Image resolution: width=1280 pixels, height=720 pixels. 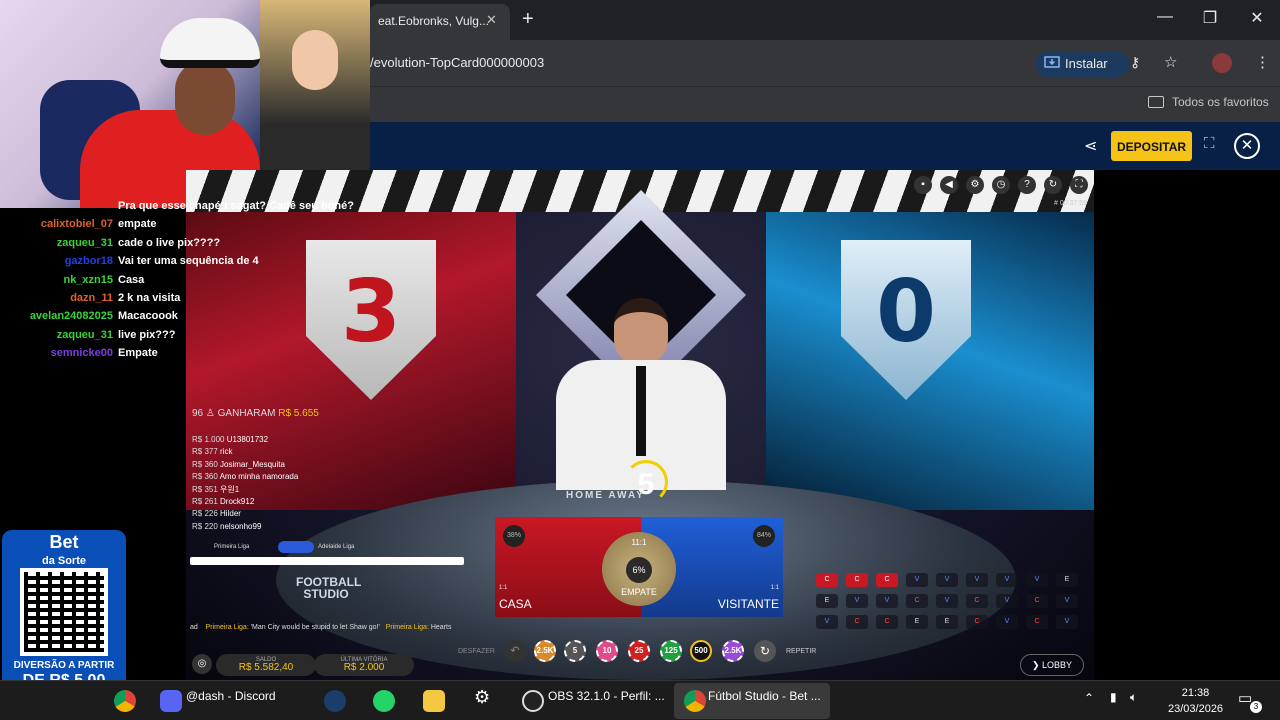 I want to click on game-round-time: # 00:37:59, so click(x=1071, y=203).